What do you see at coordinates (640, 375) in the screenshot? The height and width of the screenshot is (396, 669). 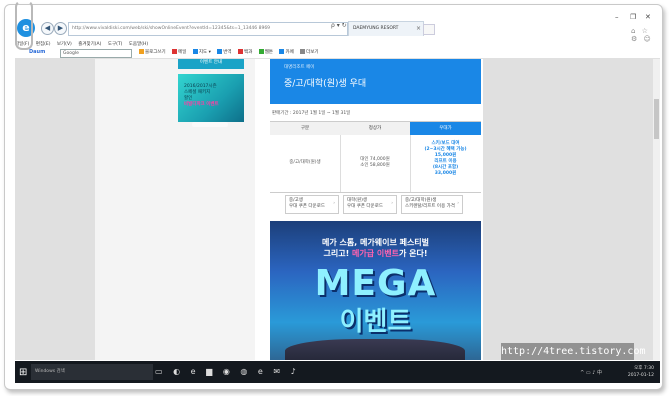 I see `clock-date: 2017-01-12` at bounding box center [640, 375].